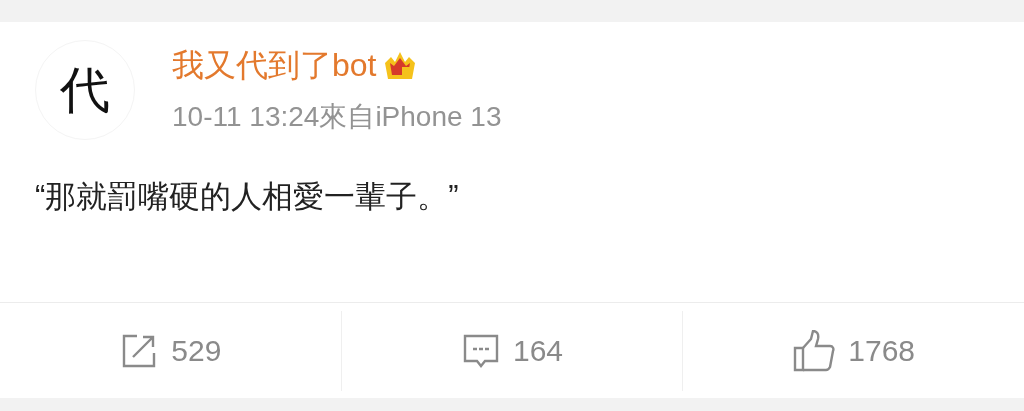  Describe the element at coordinates (170, 350) in the screenshot. I see `repost-button: 529` at that location.